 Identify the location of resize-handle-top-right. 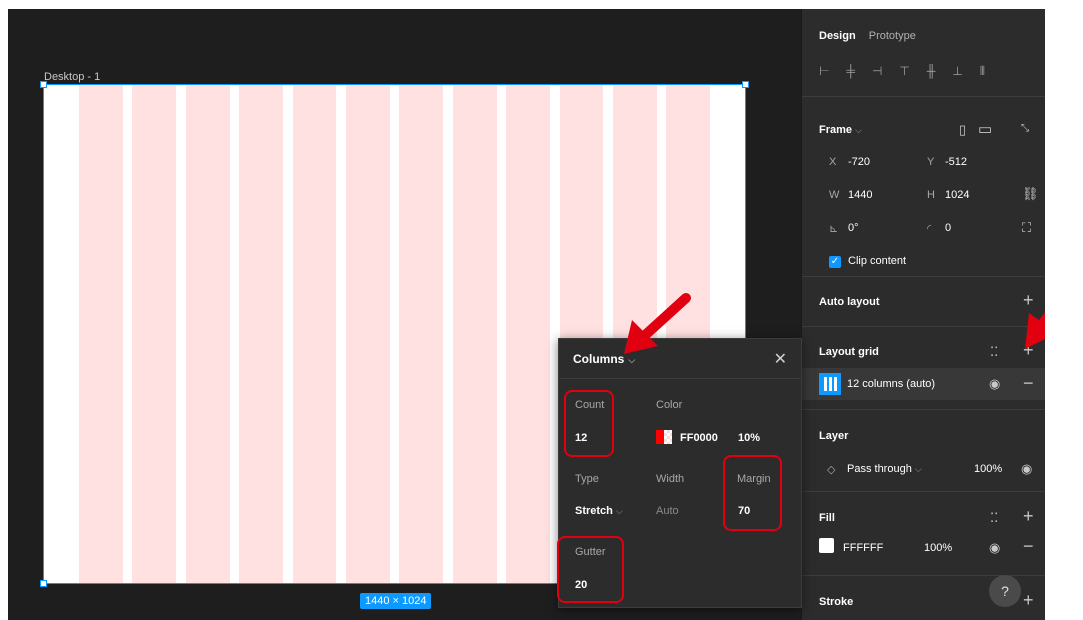
(745, 84).